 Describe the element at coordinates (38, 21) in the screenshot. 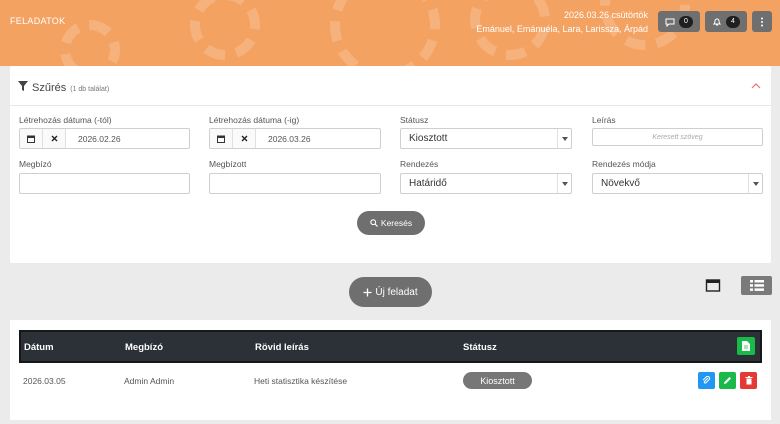

I see `page-title: FELADATOK` at that location.